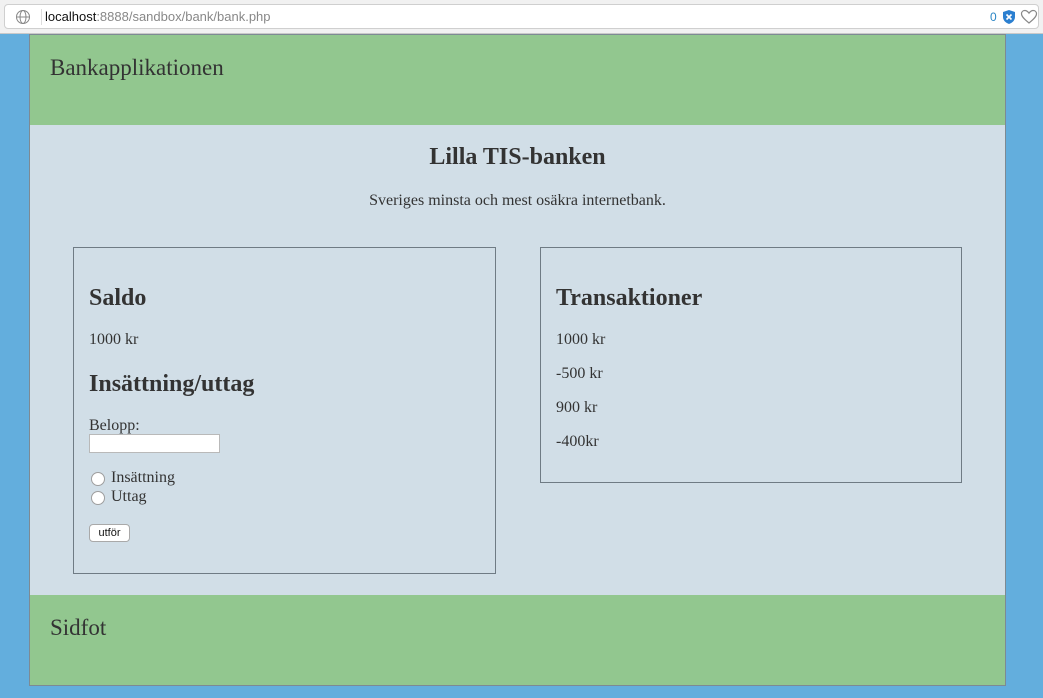 The height and width of the screenshot is (698, 1043). Describe the element at coordinates (993, 17) in the screenshot. I see `blocked-count: 0` at that location.